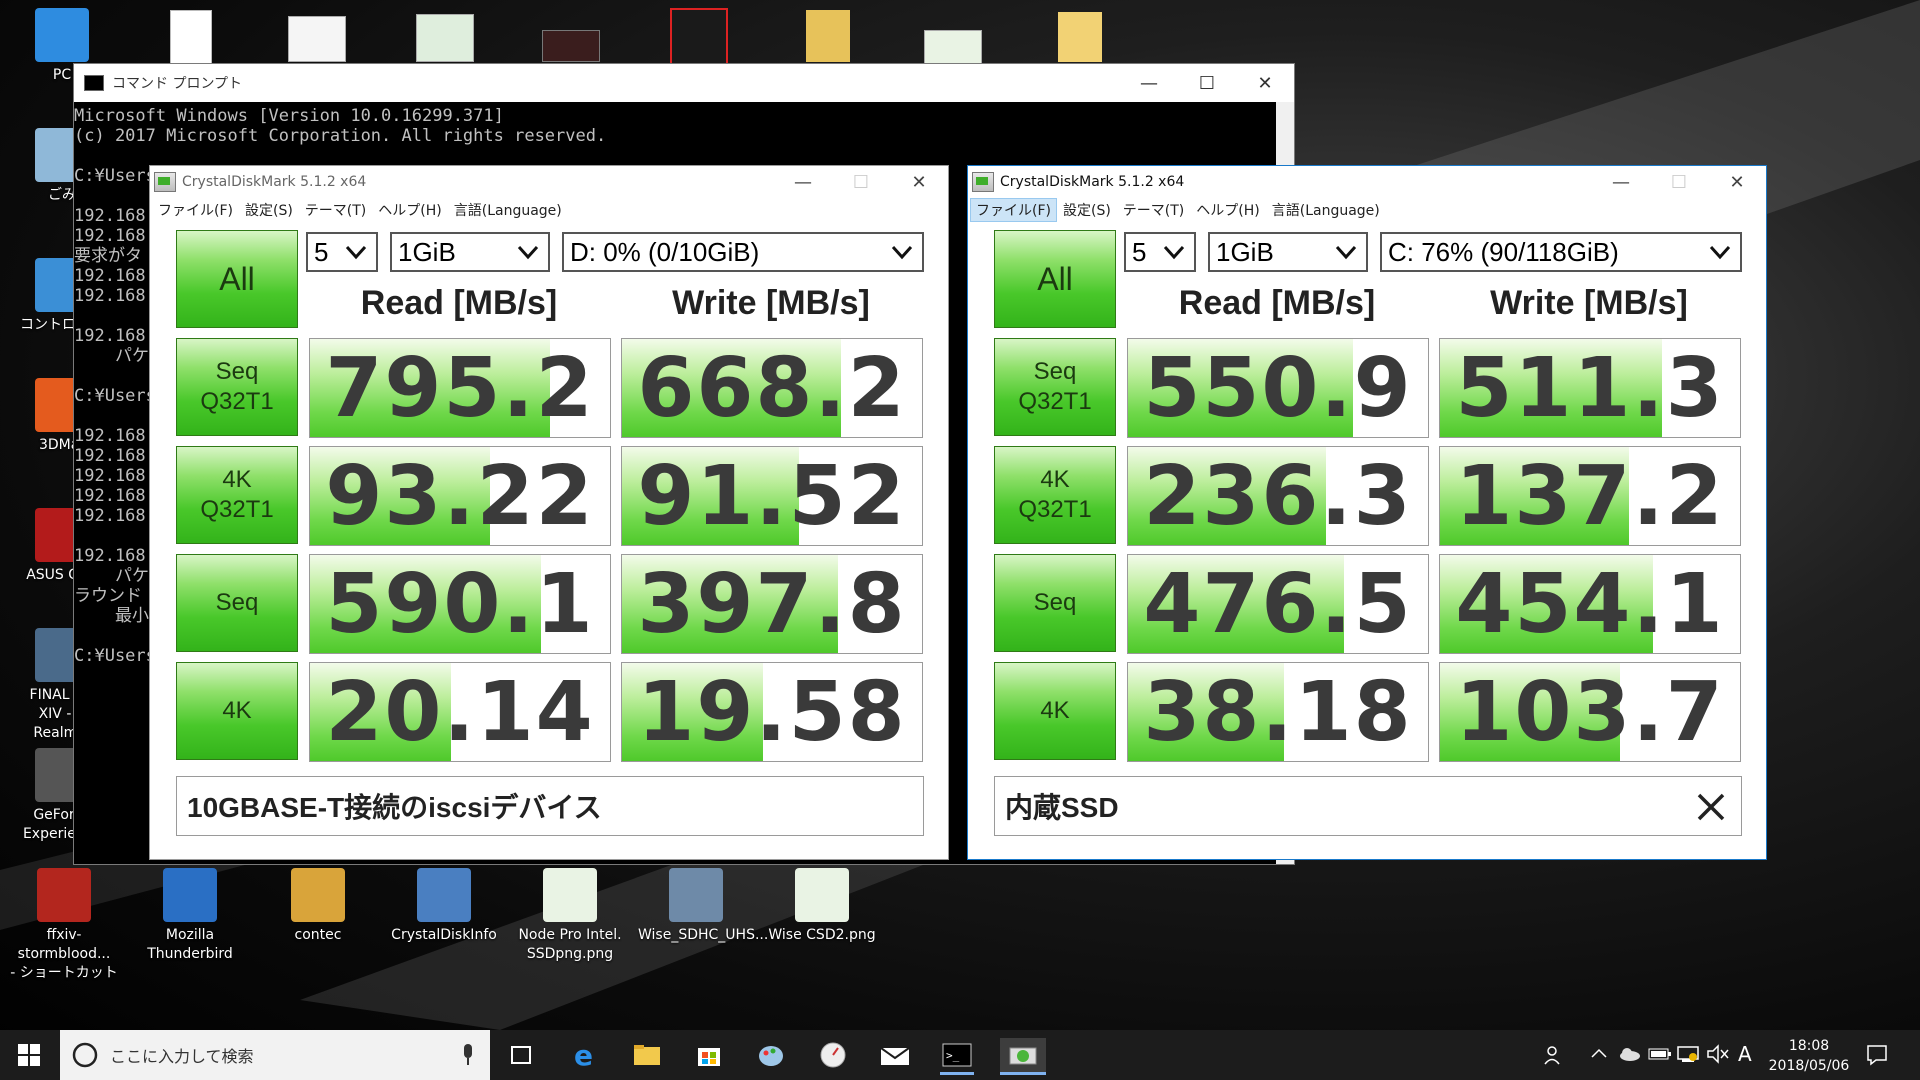  Describe the element at coordinates (570, 916) in the screenshot. I see `desktop-icon: Node Pro Intel. SSDpng.png` at that location.